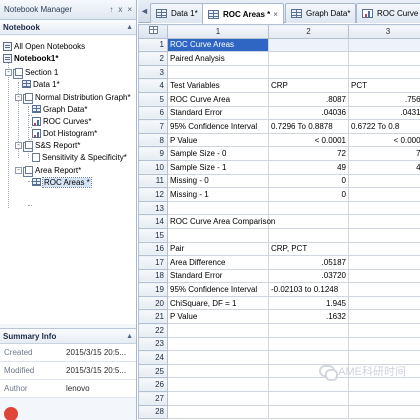 Image resolution: width=420 pixels, height=420 pixels. Describe the element at coordinates (129, 27) in the screenshot. I see `collapse-caret-icon: ▲` at that location.